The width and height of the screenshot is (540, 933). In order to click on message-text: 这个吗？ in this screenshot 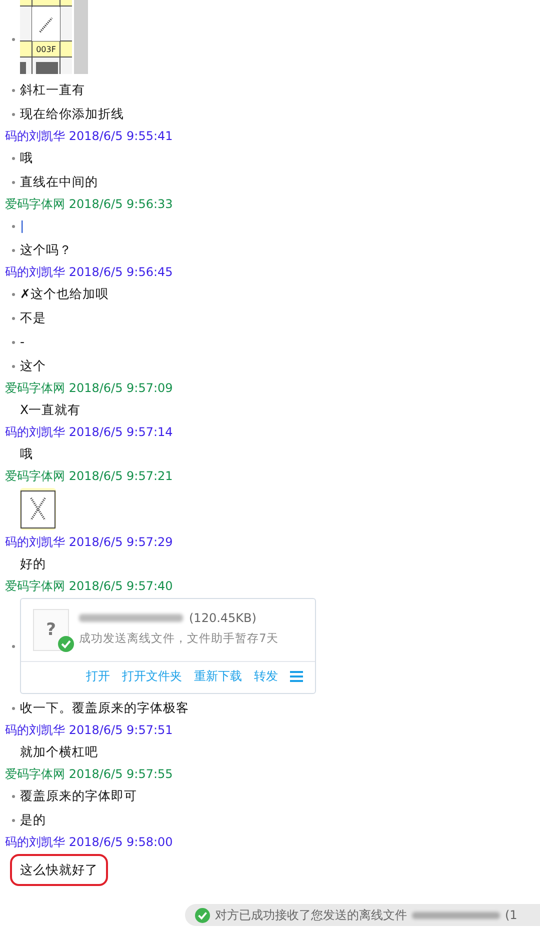, I will do `click(46, 250)`.